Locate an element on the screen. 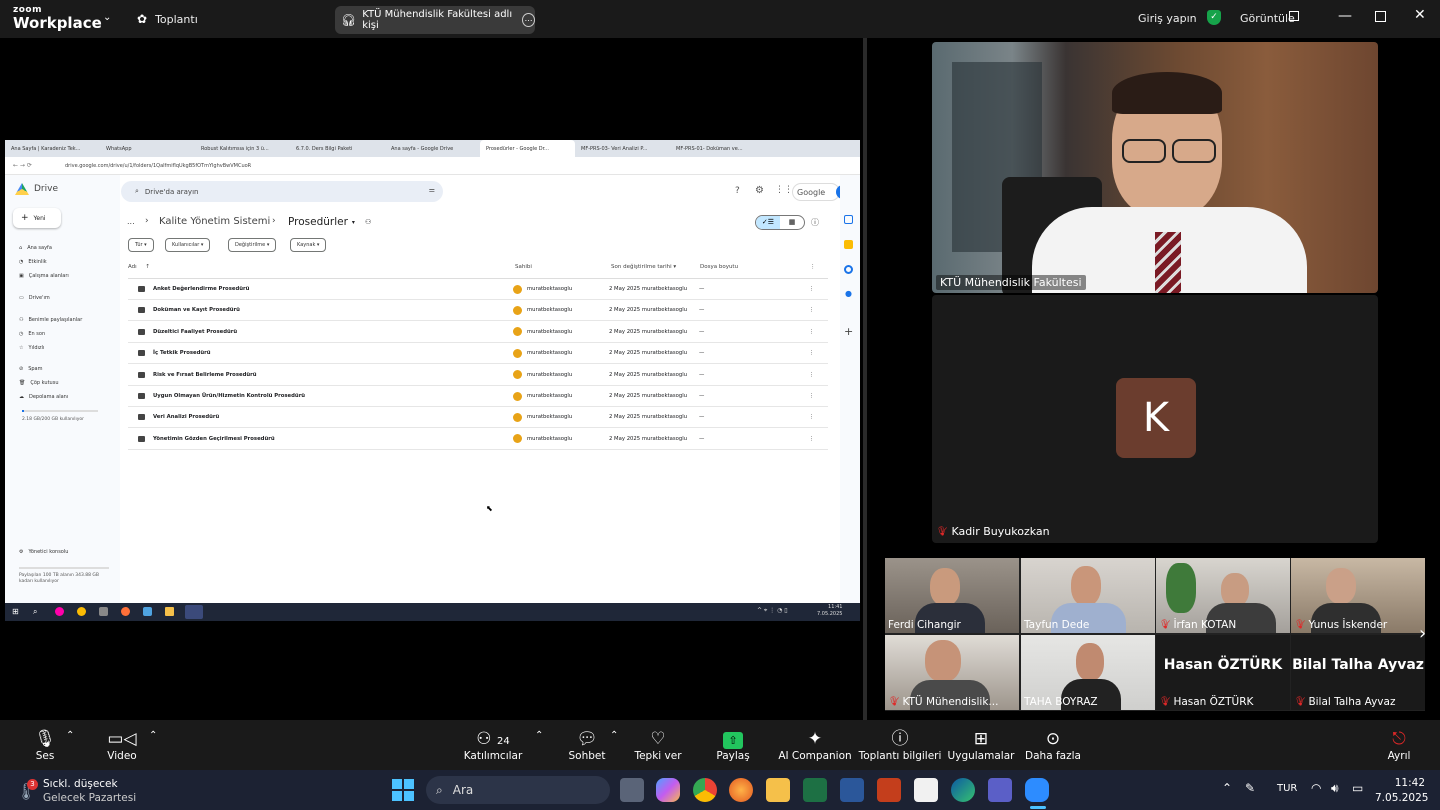 This screenshot has height=810, width=1440. signin-link: Giriş yapın is located at coordinates (1167, 18).